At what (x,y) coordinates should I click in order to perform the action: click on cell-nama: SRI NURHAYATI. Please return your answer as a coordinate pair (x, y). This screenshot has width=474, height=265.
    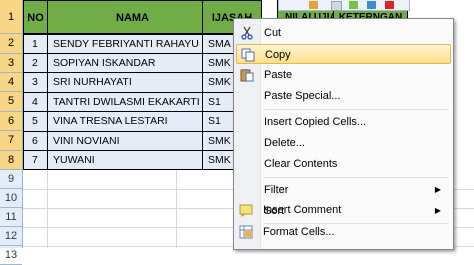
    Looking at the image, I should click on (125, 82).